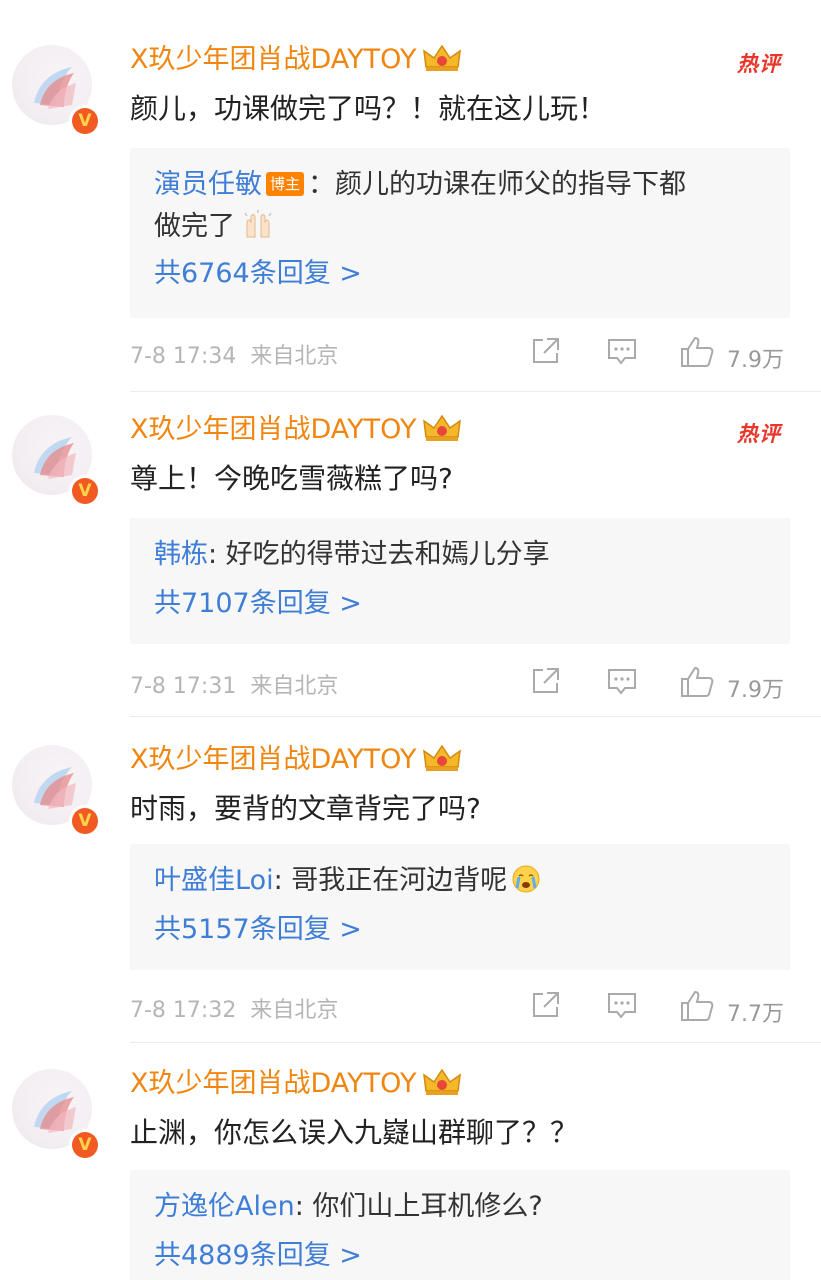 This screenshot has width=821, height=1280. I want to click on reply-preview: 演员任敏 博主 ：颜儿的功课在师父的指导下都 做完了 共6764条回复 >, so click(460, 233).